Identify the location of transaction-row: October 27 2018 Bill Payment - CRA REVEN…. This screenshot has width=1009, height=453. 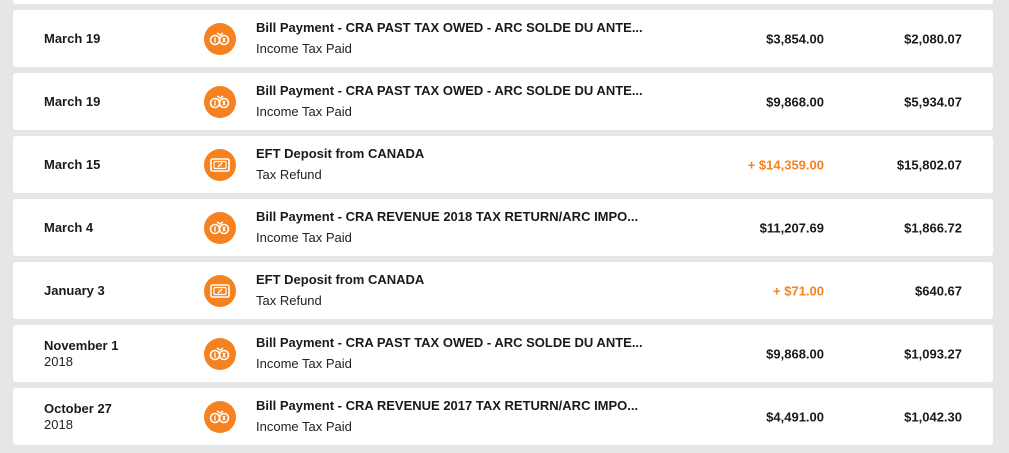
(503, 416).